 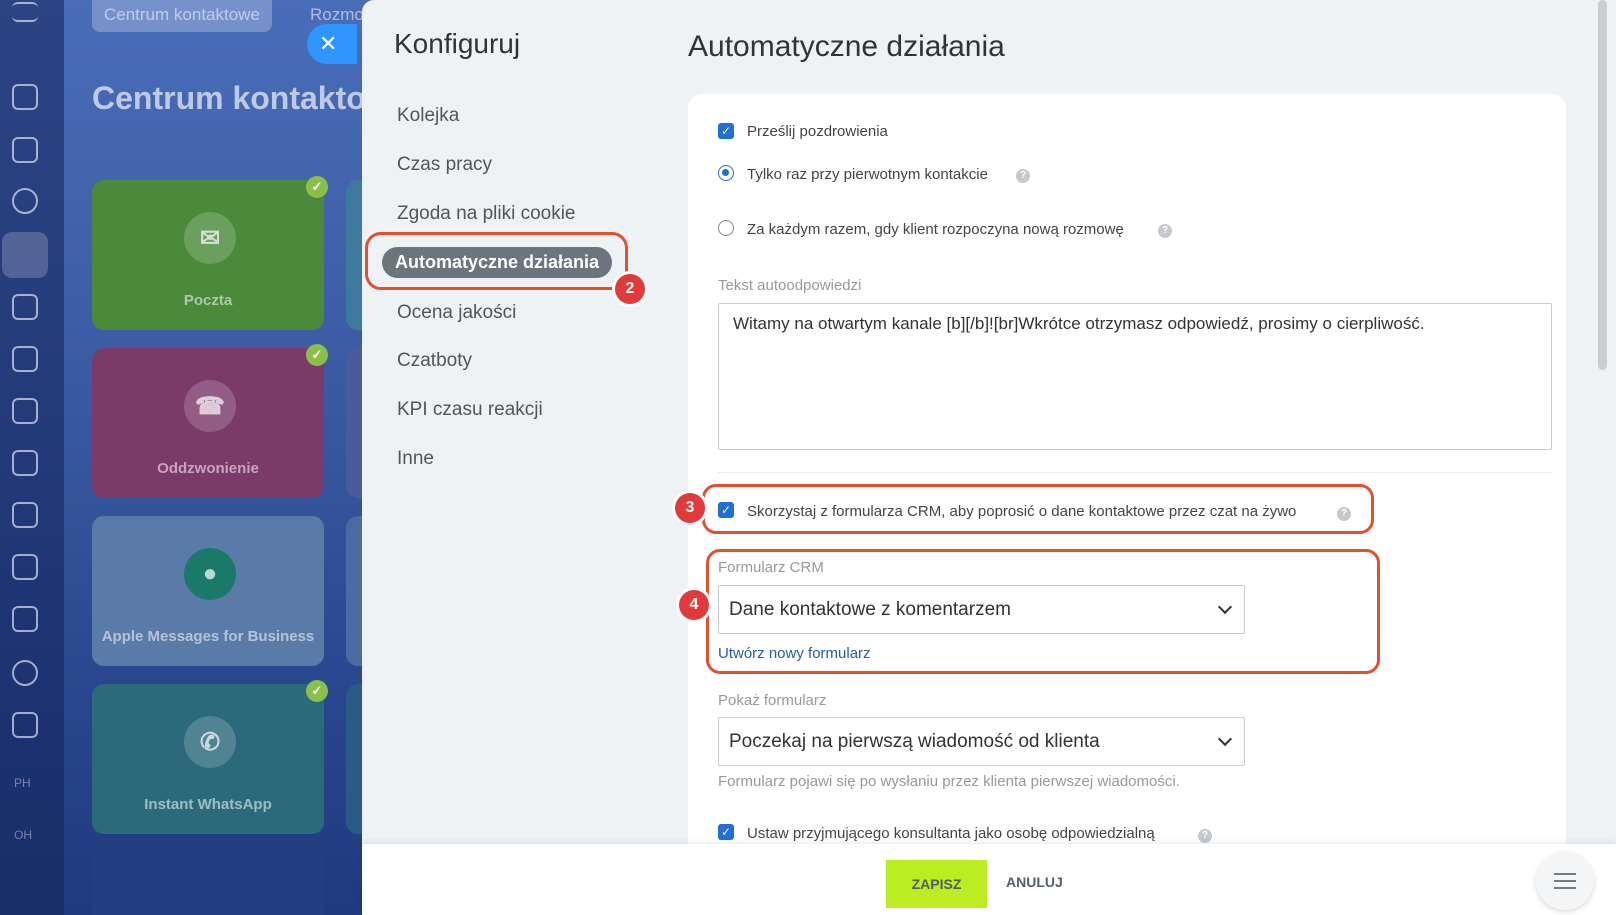 What do you see at coordinates (772, 700) in the screenshot?
I see `show-form-label: Pokaż formularz` at bounding box center [772, 700].